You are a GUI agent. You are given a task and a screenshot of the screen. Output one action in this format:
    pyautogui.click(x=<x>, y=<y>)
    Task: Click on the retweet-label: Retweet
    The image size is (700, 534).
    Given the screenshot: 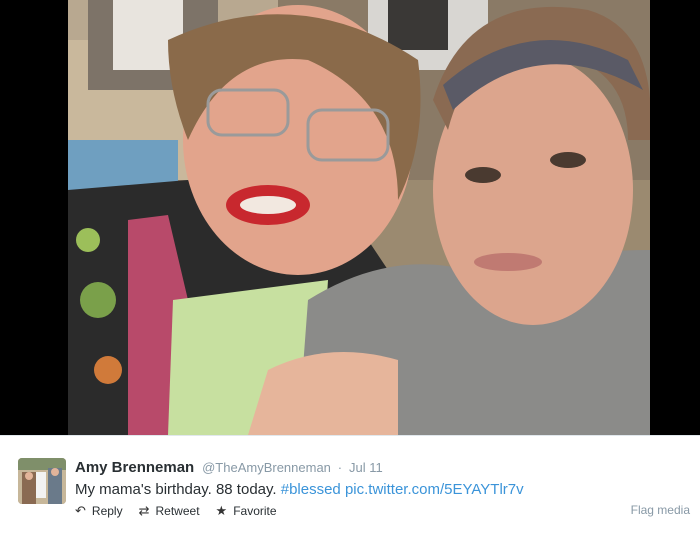 What is the action you would take?
    pyautogui.click(x=177, y=511)
    